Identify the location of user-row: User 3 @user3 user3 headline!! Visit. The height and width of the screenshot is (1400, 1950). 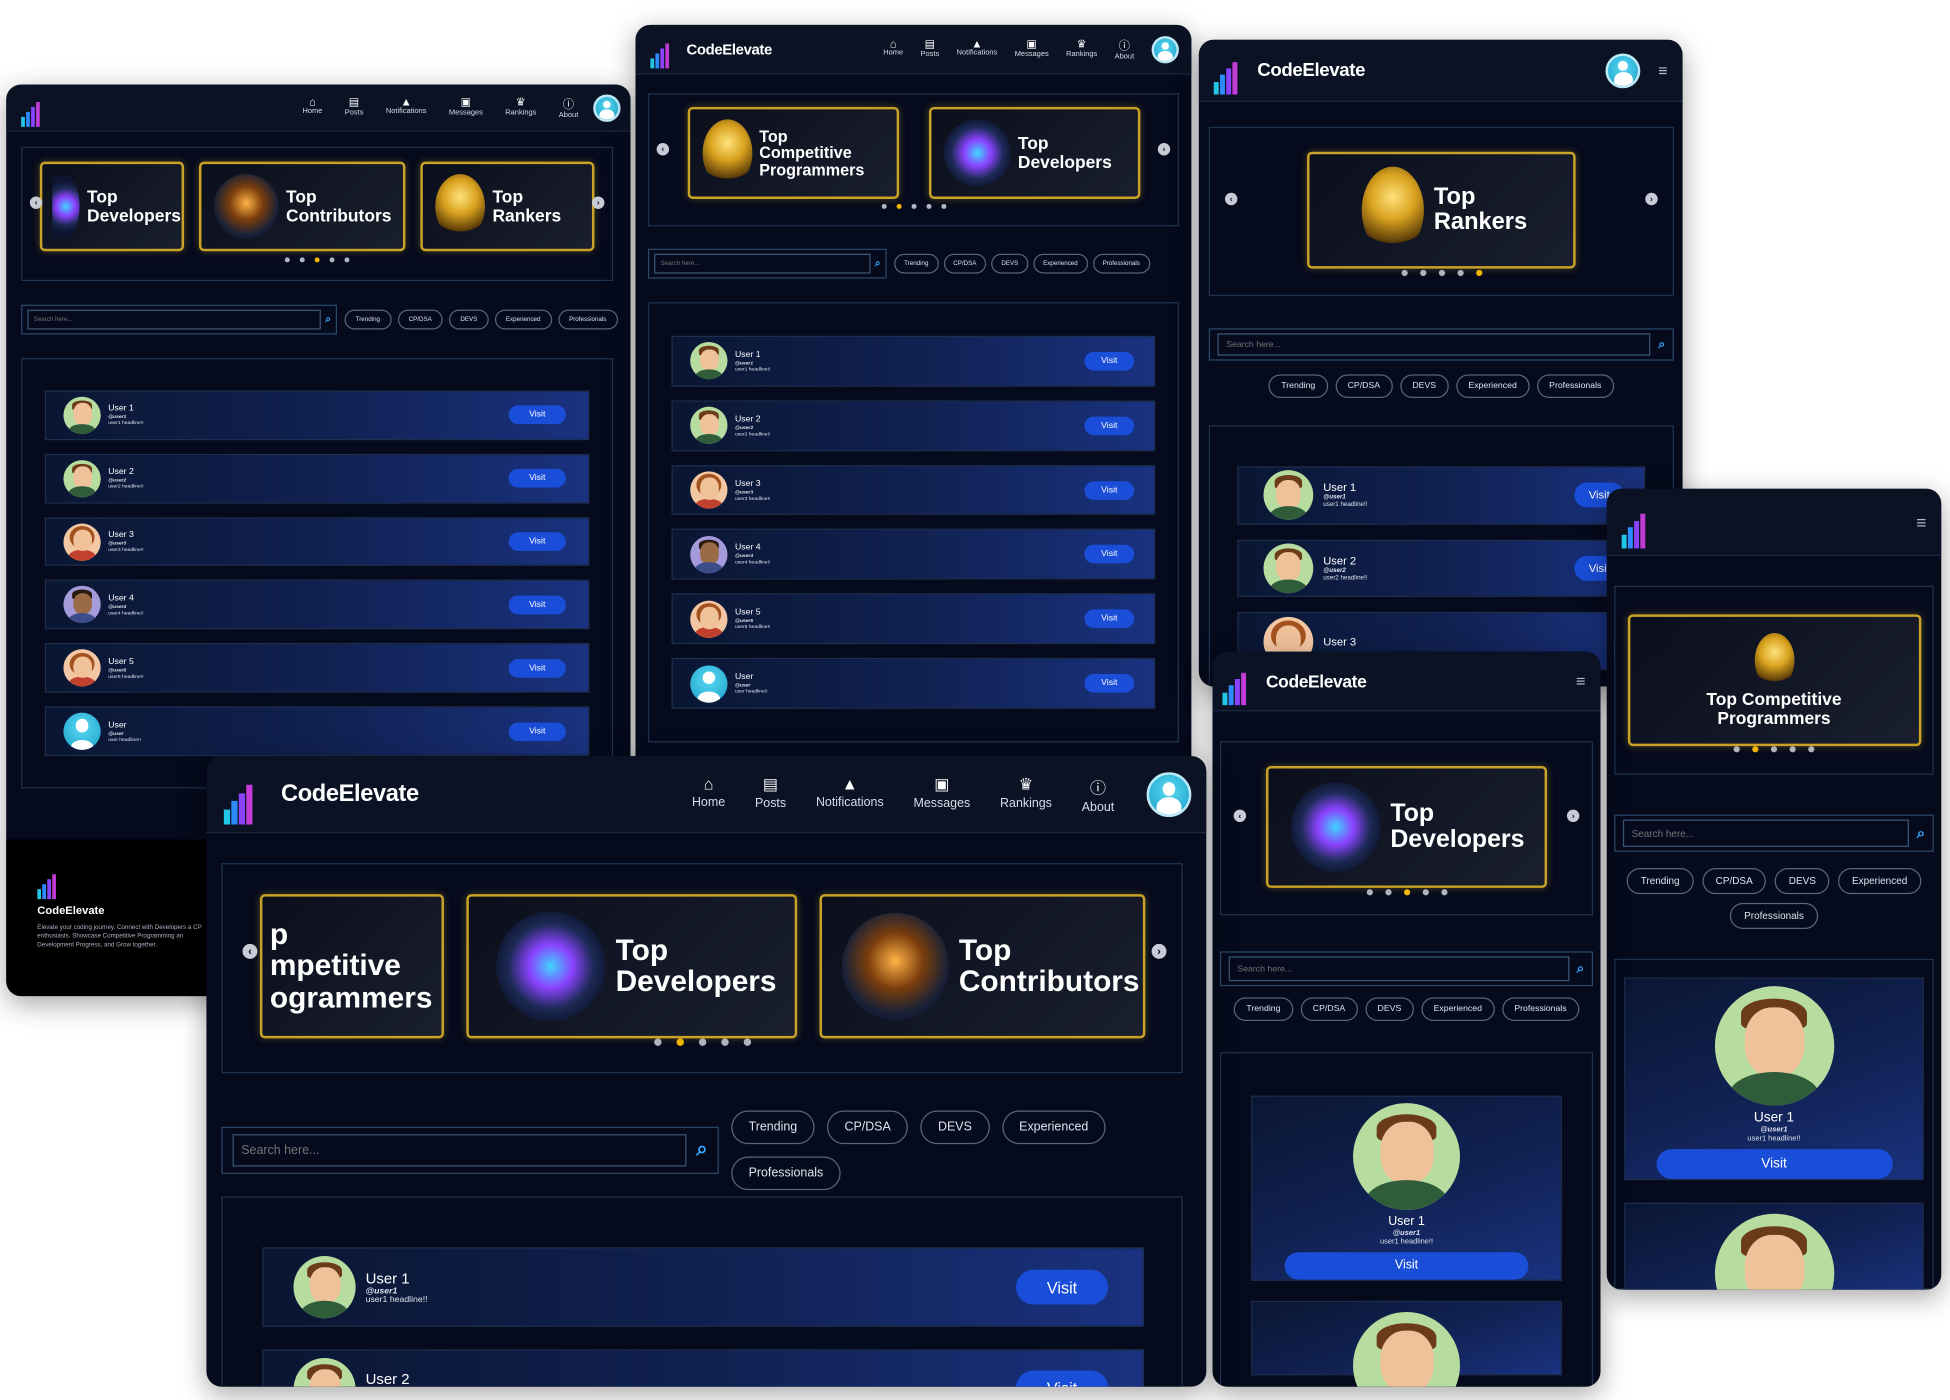
(317, 541).